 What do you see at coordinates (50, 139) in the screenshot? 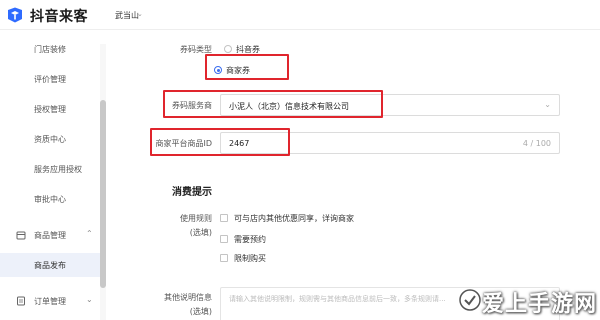
I see `sidebar-item-qualification-center: 资质中心` at bounding box center [50, 139].